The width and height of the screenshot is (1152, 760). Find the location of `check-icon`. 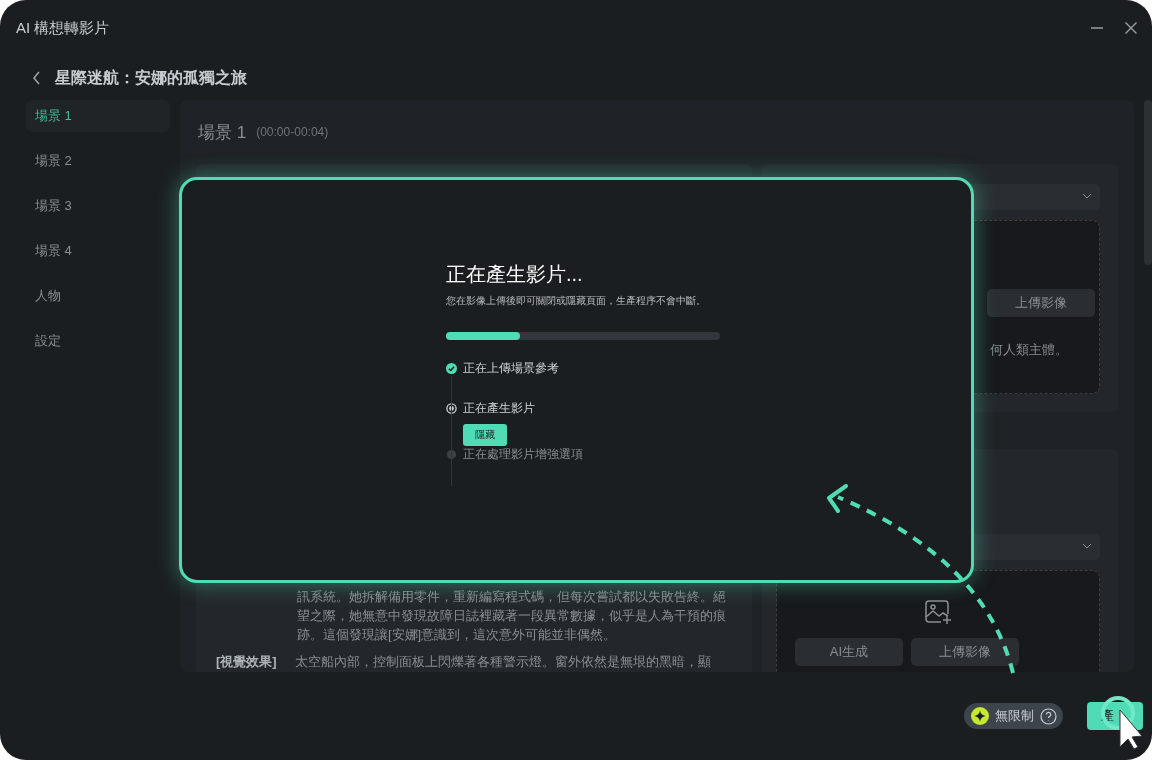

check-icon is located at coordinates (451, 368).